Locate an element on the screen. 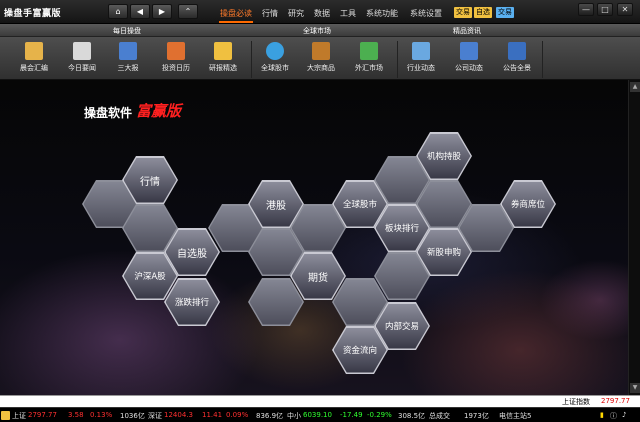 This screenshot has height=422, width=640. toolbar-label: 全球股市 is located at coordinates (275, 68).